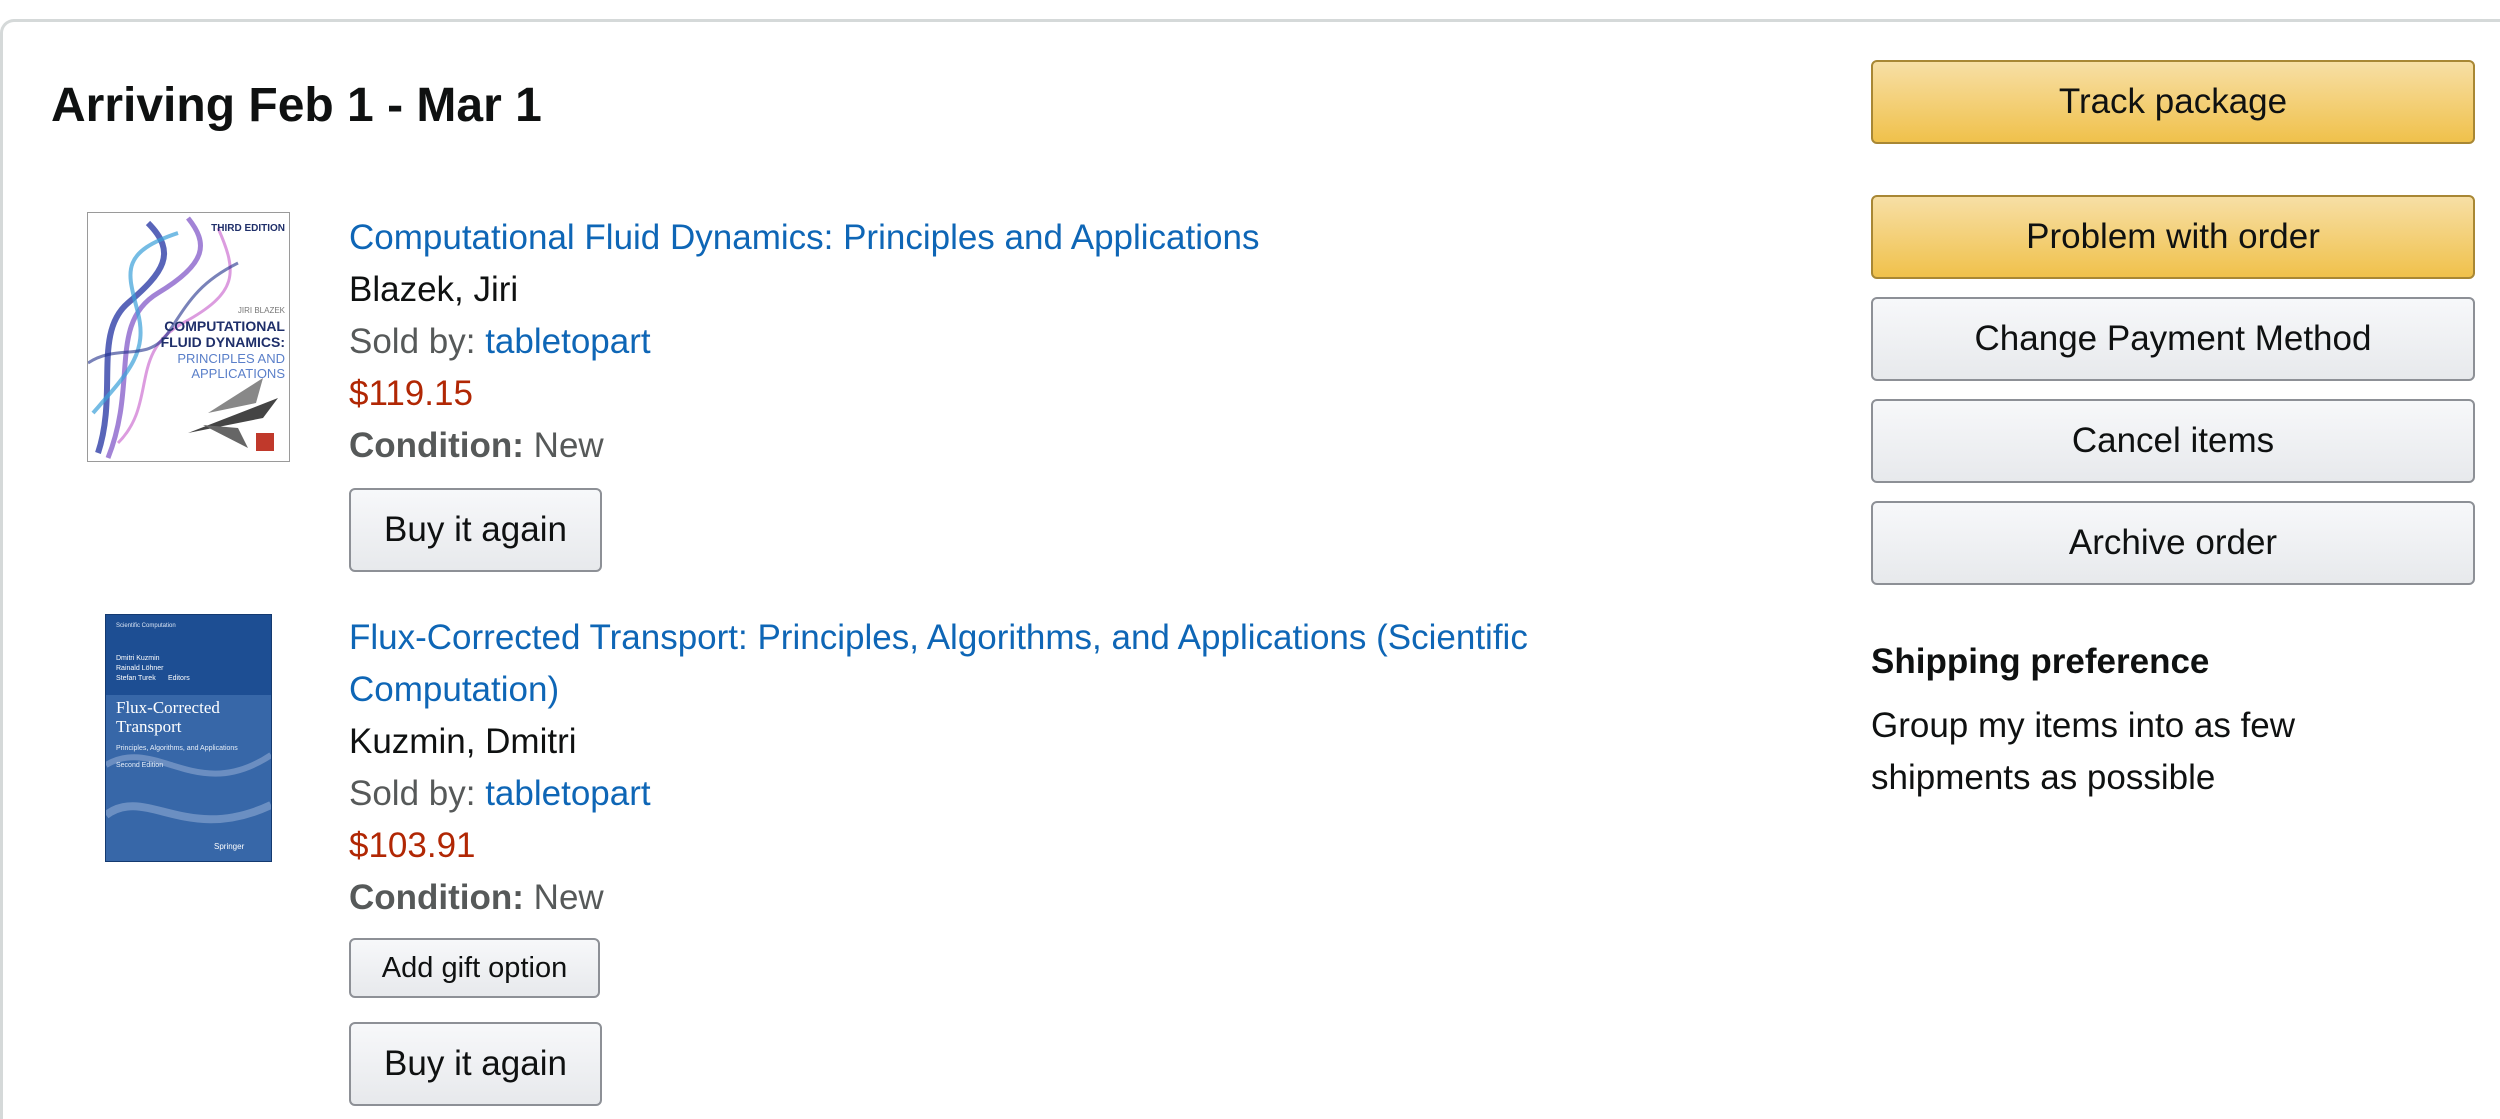  Describe the element at coordinates (238, 373) in the screenshot. I see `cover-subtitle-2: APPLICATIONS` at that location.